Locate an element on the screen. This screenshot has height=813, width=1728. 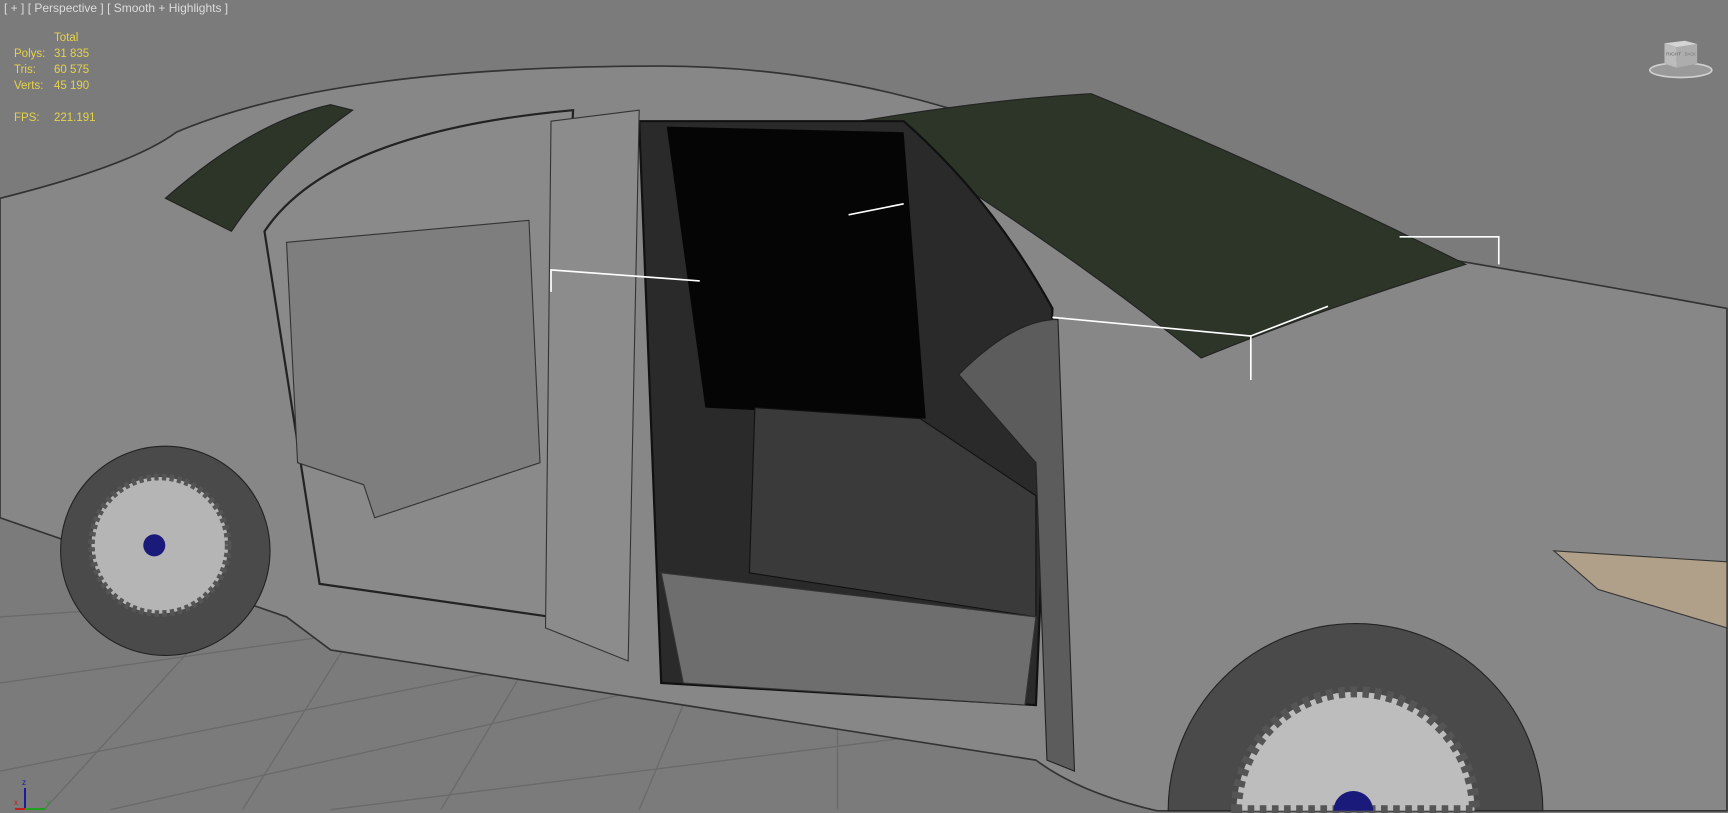
axis-x-label: x is located at coordinates (16, 802).